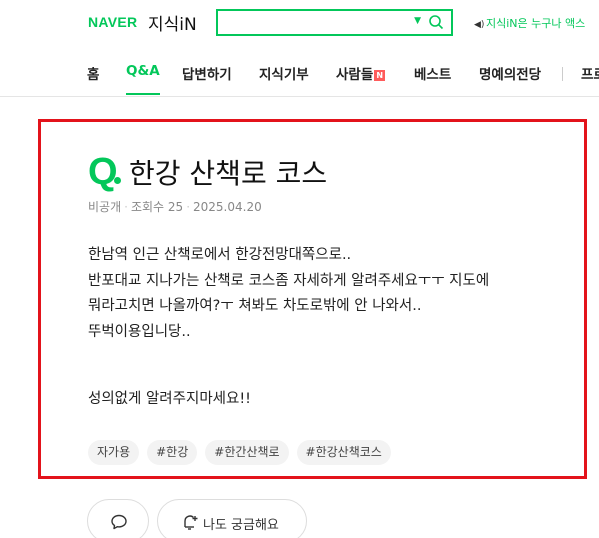 The height and width of the screenshot is (538, 599). What do you see at coordinates (147, 207) in the screenshot?
I see `views-label: 조회수` at bounding box center [147, 207].